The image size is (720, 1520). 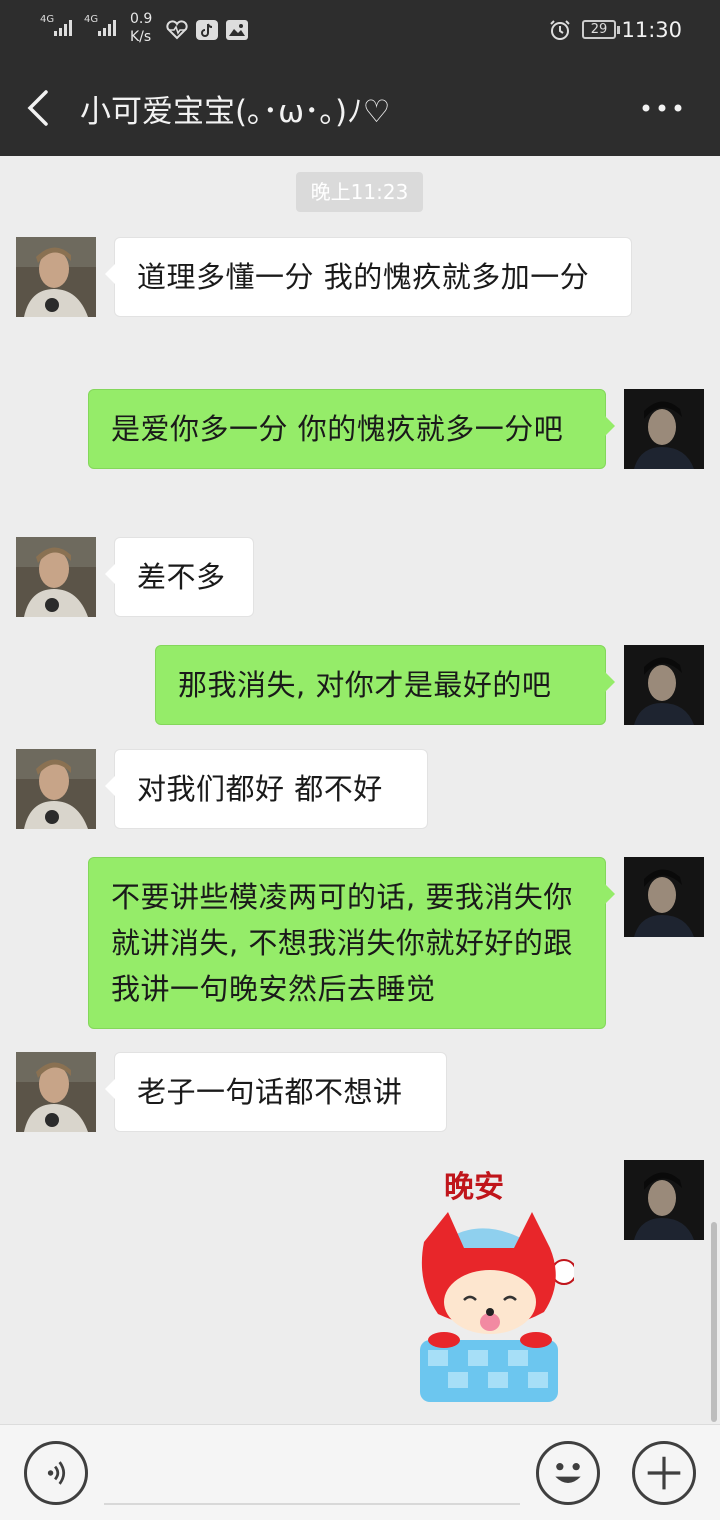 What do you see at coordinates (91, 19) in the screenshot?
I see `signal-2-label: 4G` at bounding box center [91, 19].